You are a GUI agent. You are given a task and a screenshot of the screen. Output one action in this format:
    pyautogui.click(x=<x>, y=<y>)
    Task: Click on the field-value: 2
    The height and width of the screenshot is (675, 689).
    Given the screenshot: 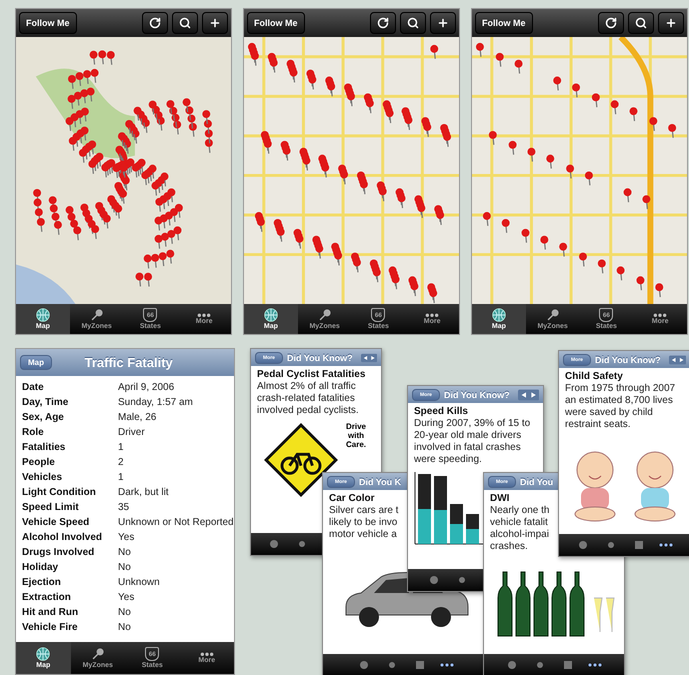 What is the action you would take?
    pyautogui.click(x=121, y=463)
    